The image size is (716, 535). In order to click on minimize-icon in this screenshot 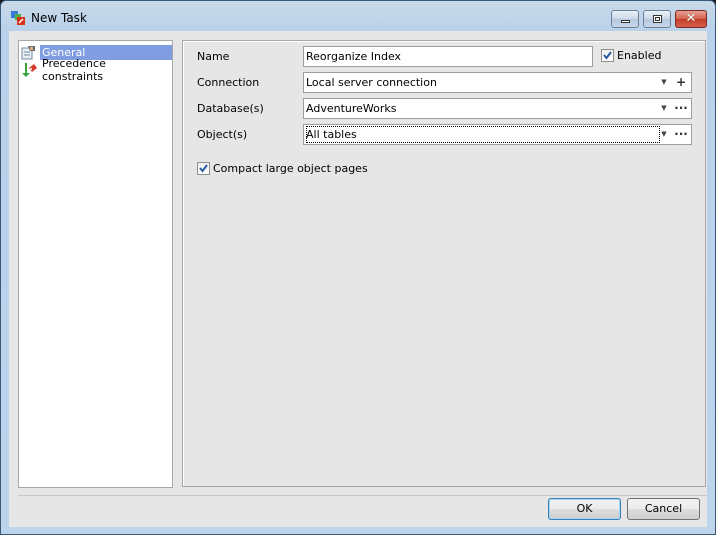, I will do `click(625, 21)`.